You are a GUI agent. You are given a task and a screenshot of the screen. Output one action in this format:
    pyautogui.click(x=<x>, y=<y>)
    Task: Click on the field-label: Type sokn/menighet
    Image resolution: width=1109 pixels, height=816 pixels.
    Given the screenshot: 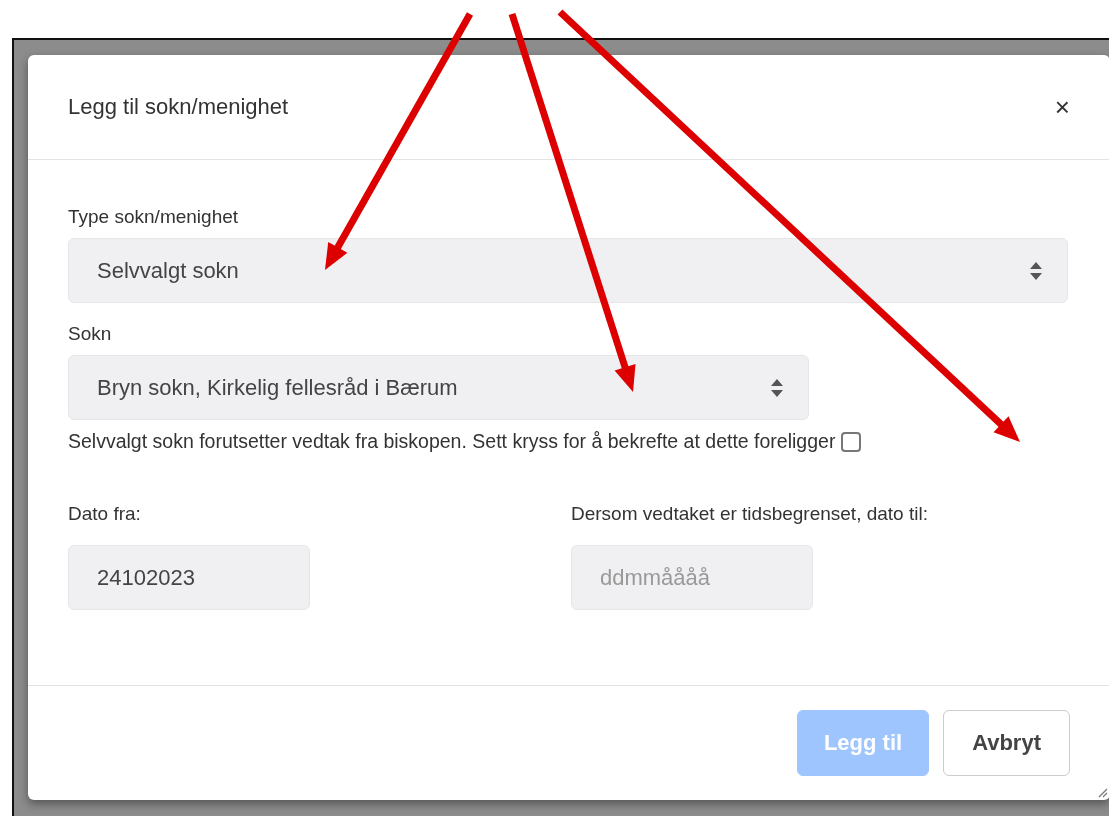 What is the action you would take?
    pyautogui.click(x=154, y=217)
    